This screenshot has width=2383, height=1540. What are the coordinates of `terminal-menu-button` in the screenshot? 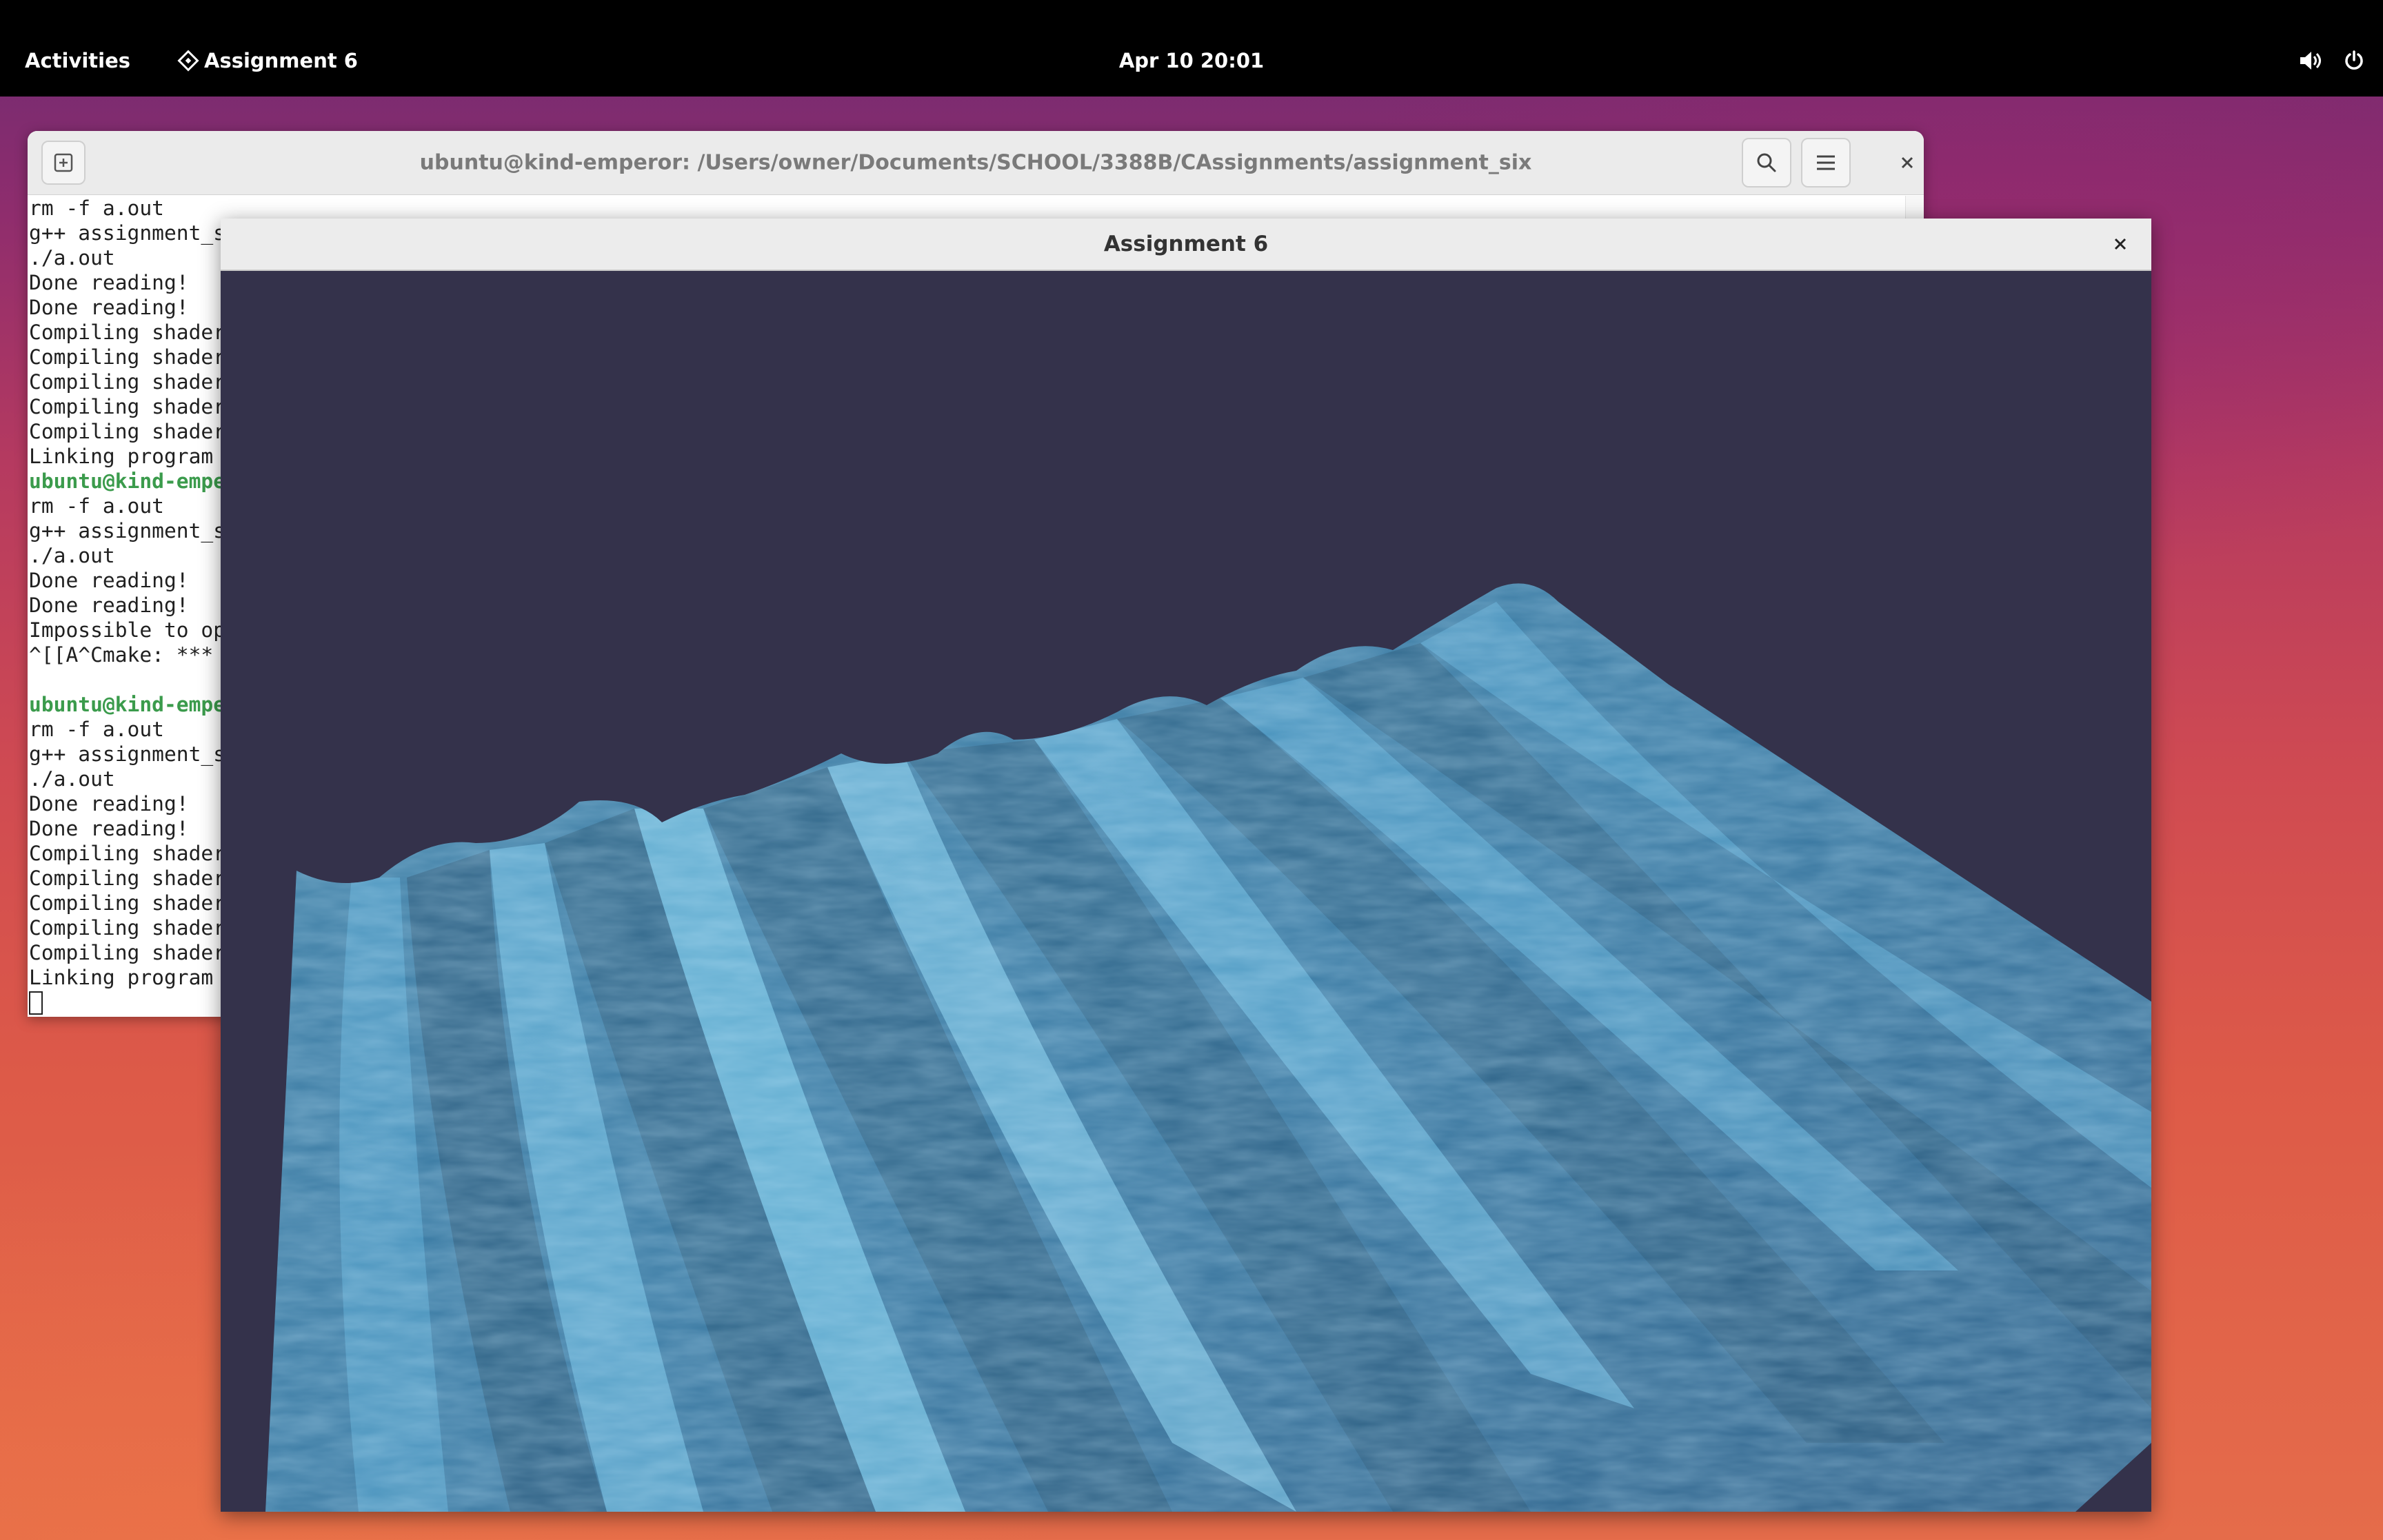 It's located at (1826, 163).